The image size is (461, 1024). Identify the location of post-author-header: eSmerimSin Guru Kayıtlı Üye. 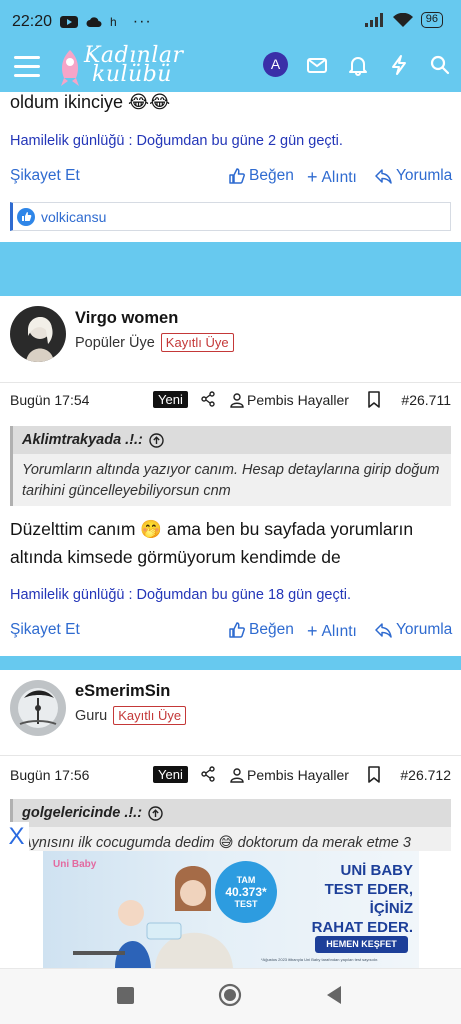
(230, 713).